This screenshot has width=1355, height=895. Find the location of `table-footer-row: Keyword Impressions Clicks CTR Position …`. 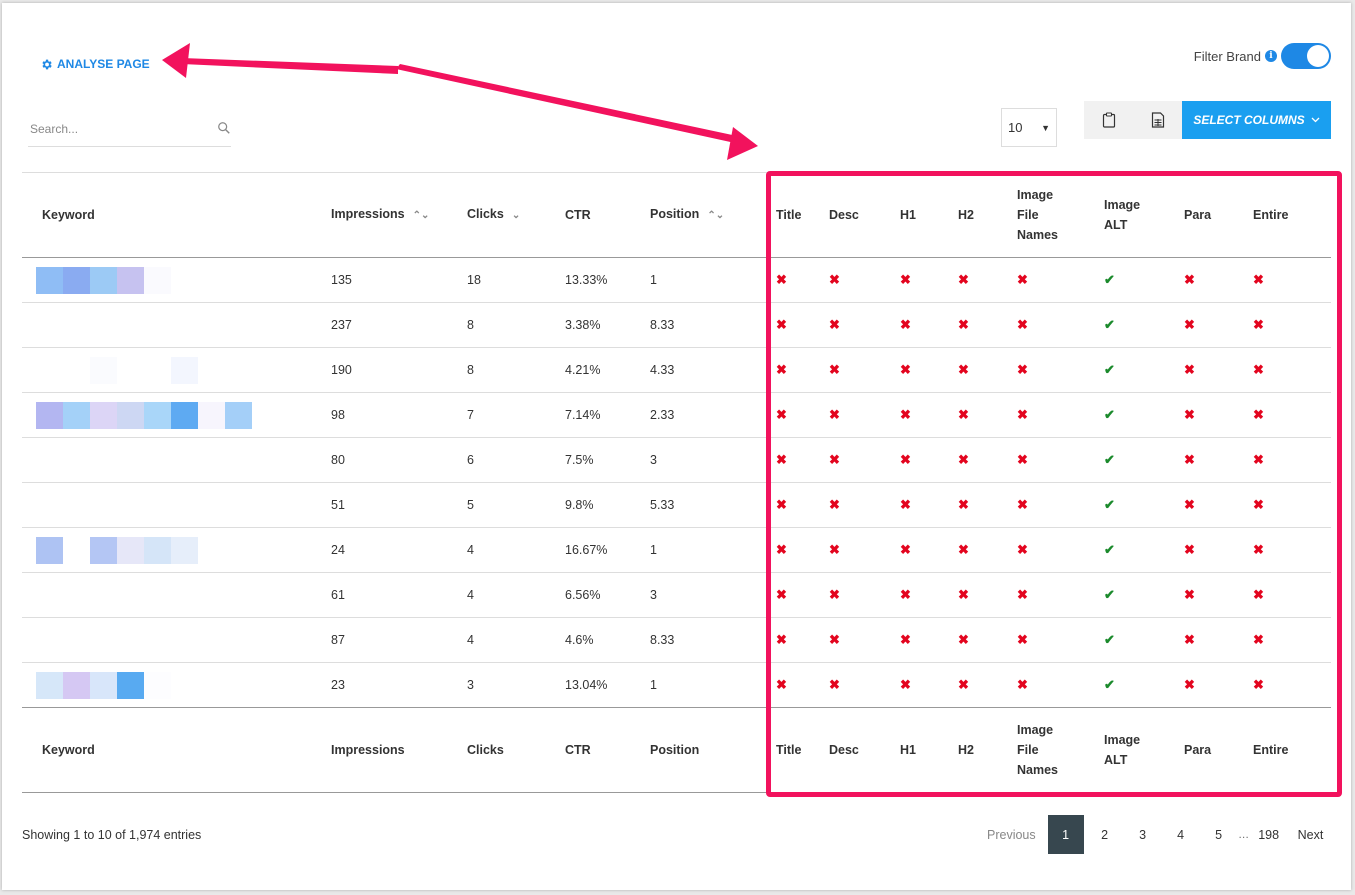

table-footer-row: Keyword Impressions Clicks CTR Position … is located at coordinates (676, 750).